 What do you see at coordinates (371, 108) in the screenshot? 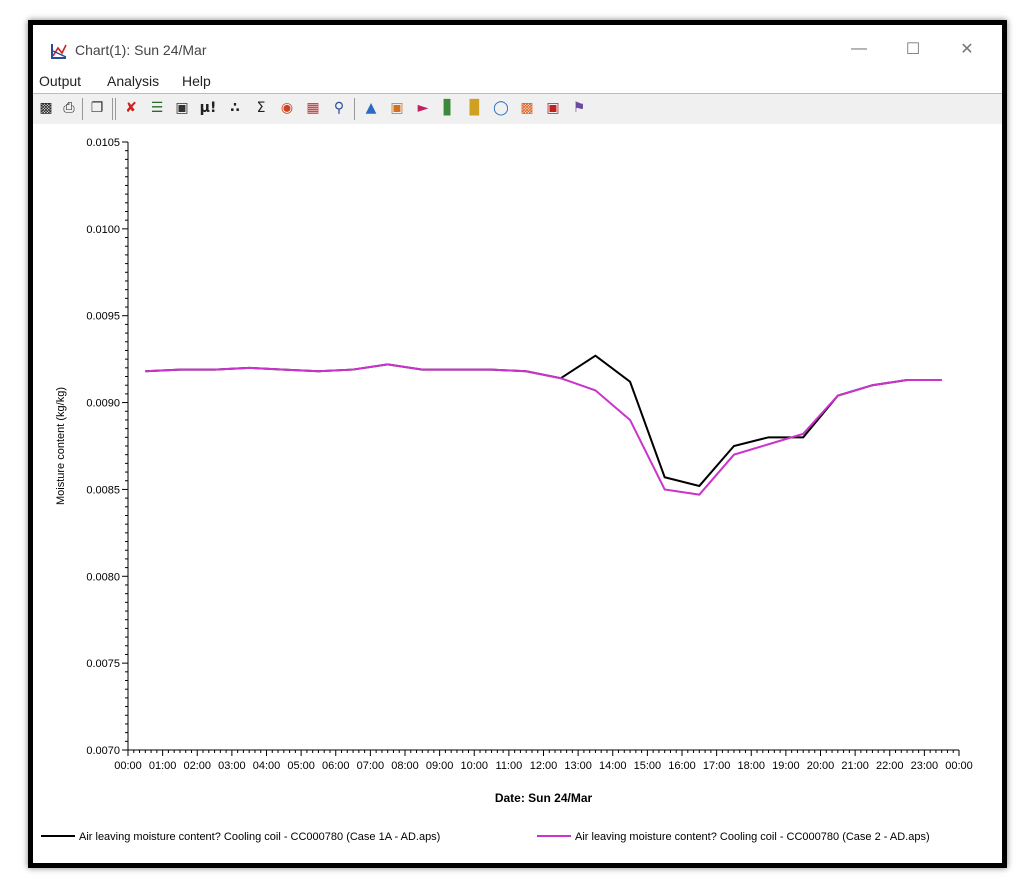
I see `area-chart-icon: ▲` at bounding box center [371, 108].